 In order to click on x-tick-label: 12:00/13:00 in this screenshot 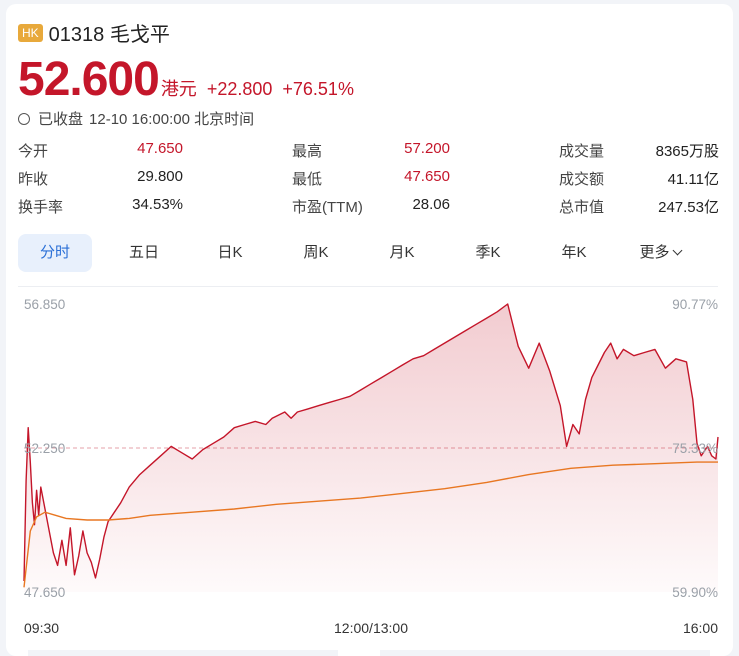, I will do `click(371, 628)`.